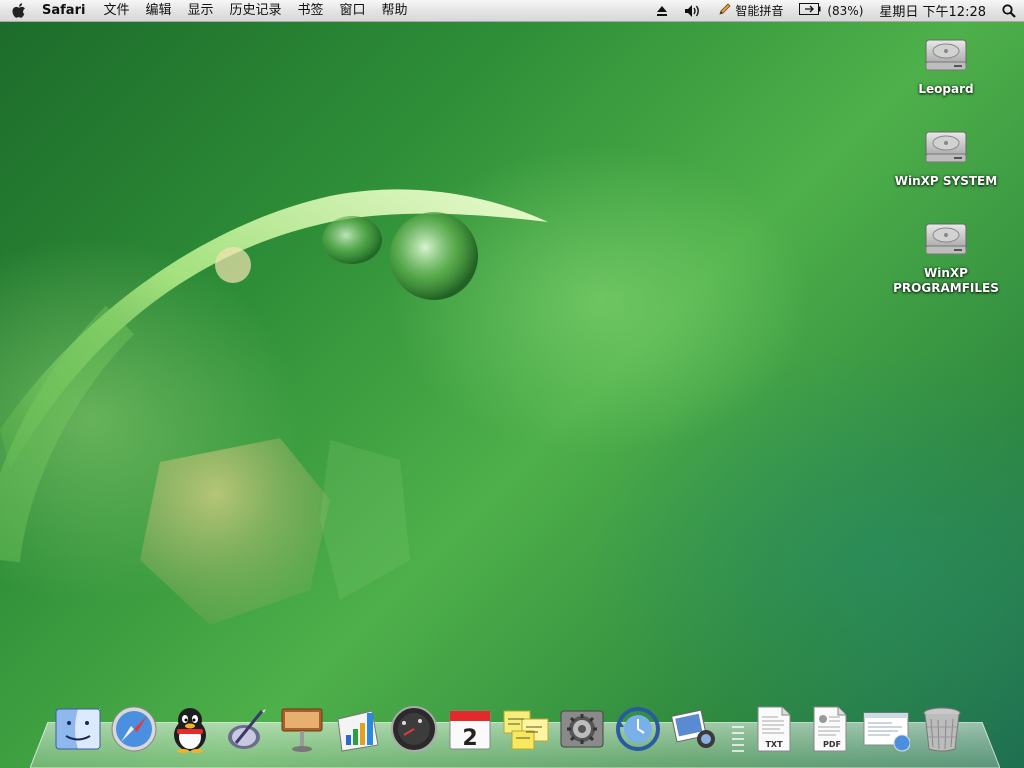 This screenshot has width=1024, height=768. I want to click on dock-txt-document: TXT, so click(774, 729).